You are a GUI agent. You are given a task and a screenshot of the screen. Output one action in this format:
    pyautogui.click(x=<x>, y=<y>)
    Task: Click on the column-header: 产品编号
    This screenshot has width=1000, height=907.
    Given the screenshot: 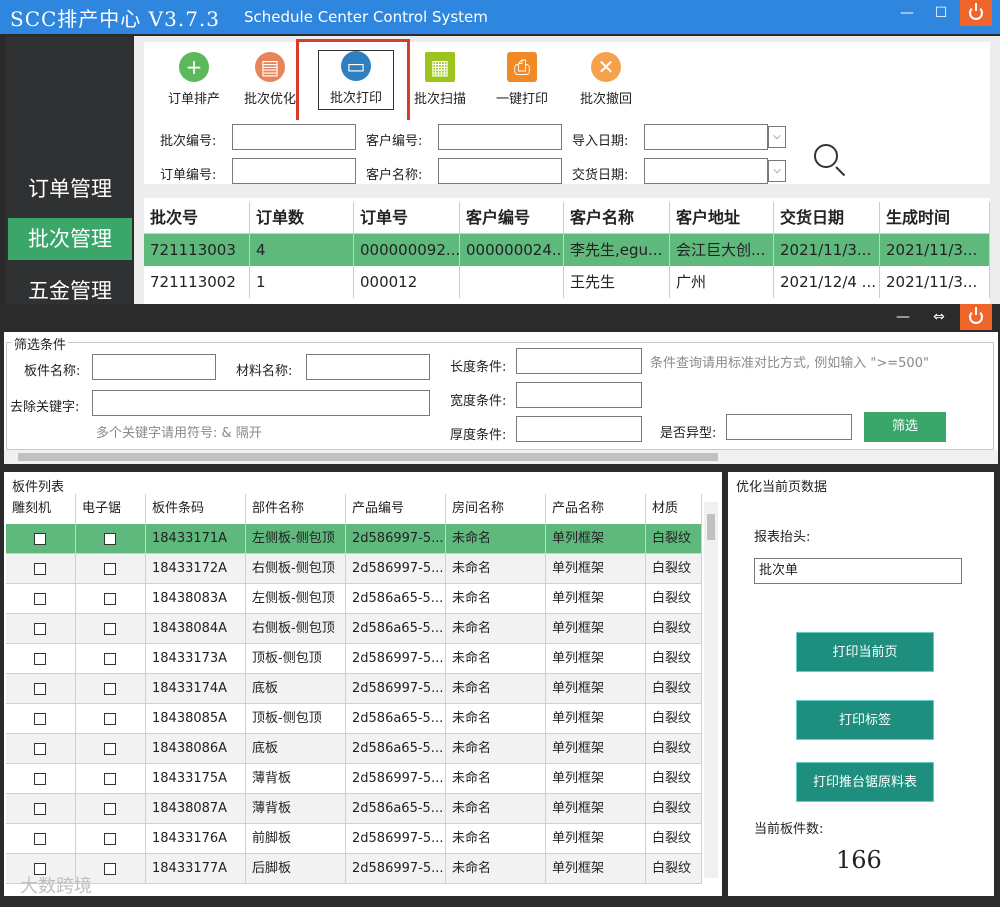 What is the action you would take?
    pyautogui.click(x=396, y=509)
    